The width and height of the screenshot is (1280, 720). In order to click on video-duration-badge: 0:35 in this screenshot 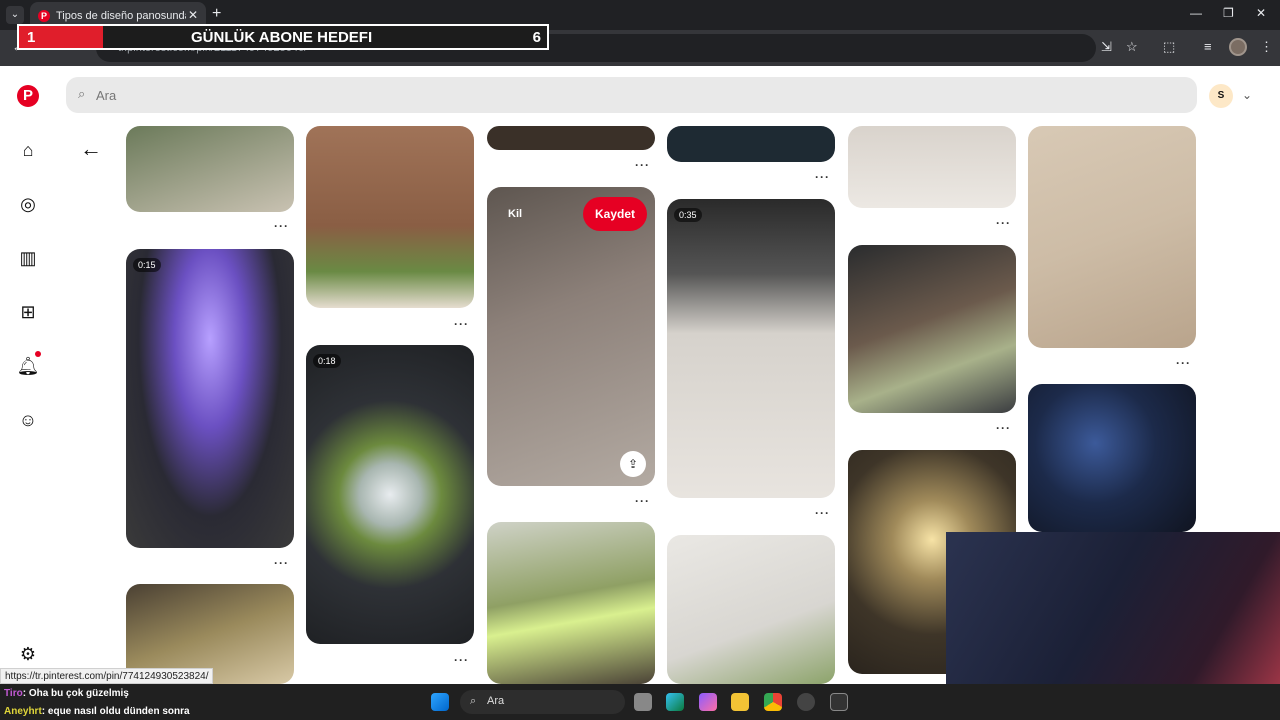, I will do `click(688, 215)`.